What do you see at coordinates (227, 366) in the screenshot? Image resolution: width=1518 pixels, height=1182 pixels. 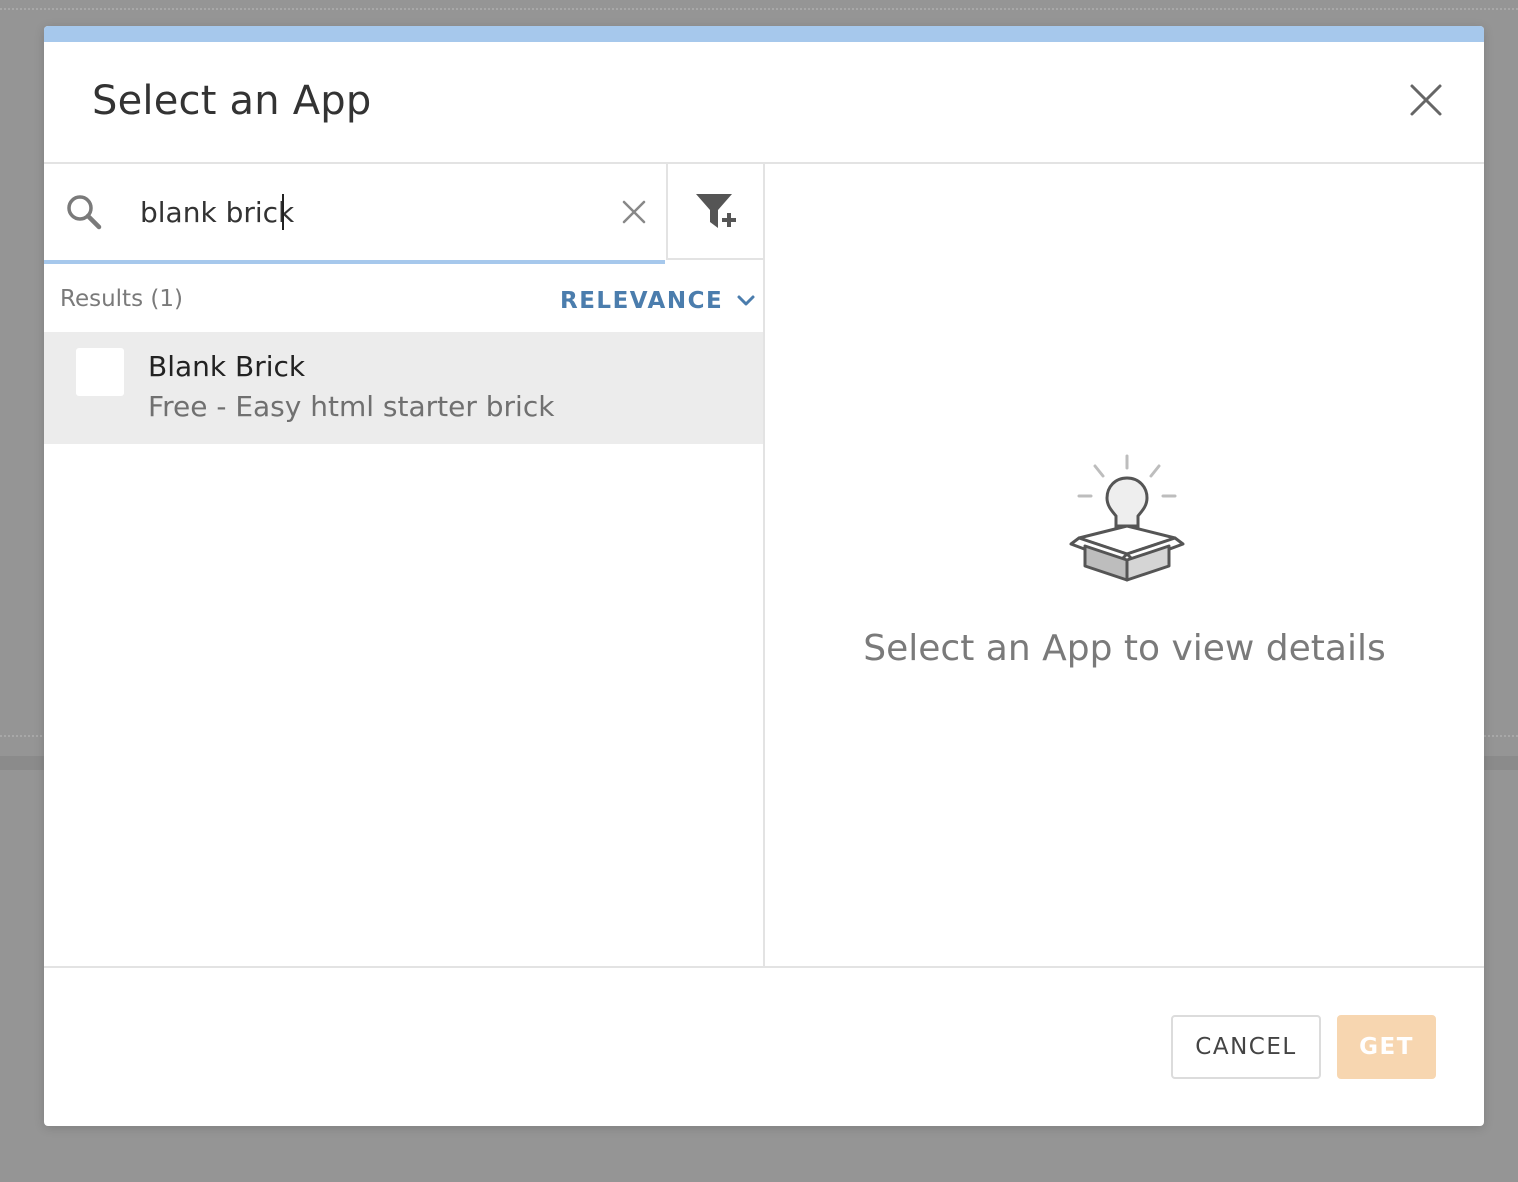 I see `app-name: Blank Brick` at bounding box center [227, 366].